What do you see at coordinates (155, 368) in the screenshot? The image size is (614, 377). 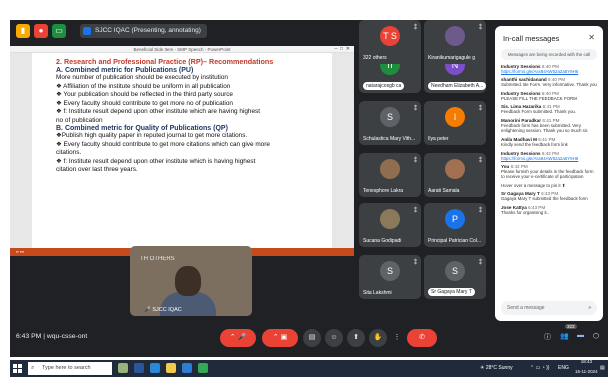 I see `edge-icon` at bounding box center [155, 368].